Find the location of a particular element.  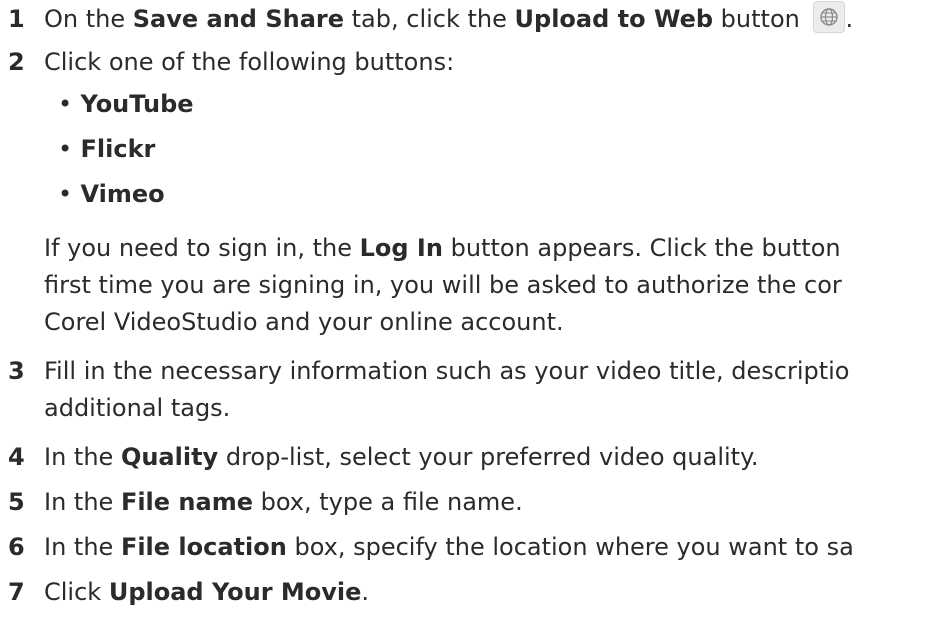

step-number: 3 is located at coordinates (16, 371).